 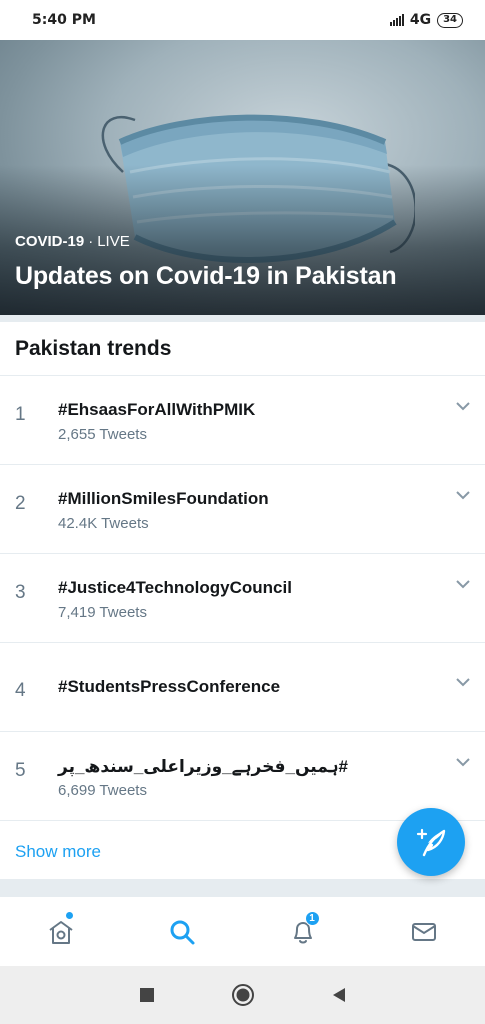 What do you see at coordinates (20, 414) in the screenshot?
I see `trend-rank: 1` at bounding box center [20, 414].